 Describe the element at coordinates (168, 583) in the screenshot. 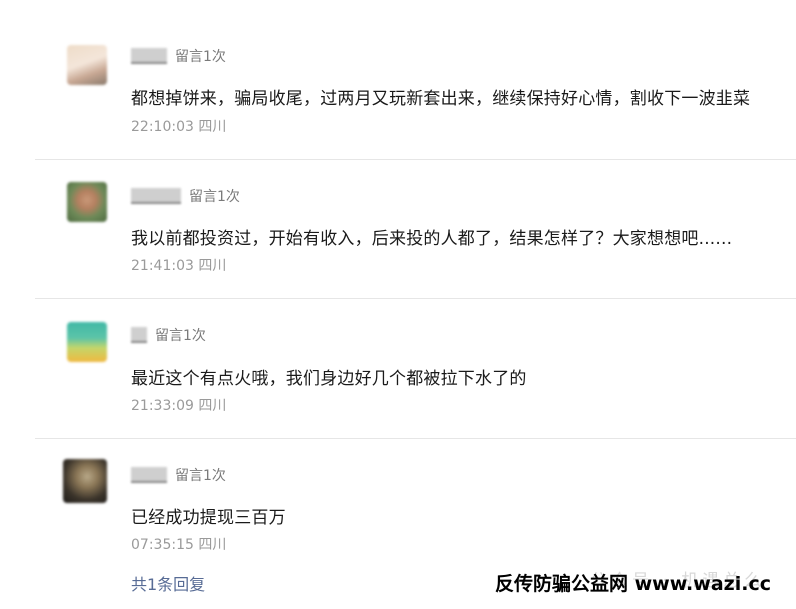

I see `view-replies-link: 共1条回复` at that location.